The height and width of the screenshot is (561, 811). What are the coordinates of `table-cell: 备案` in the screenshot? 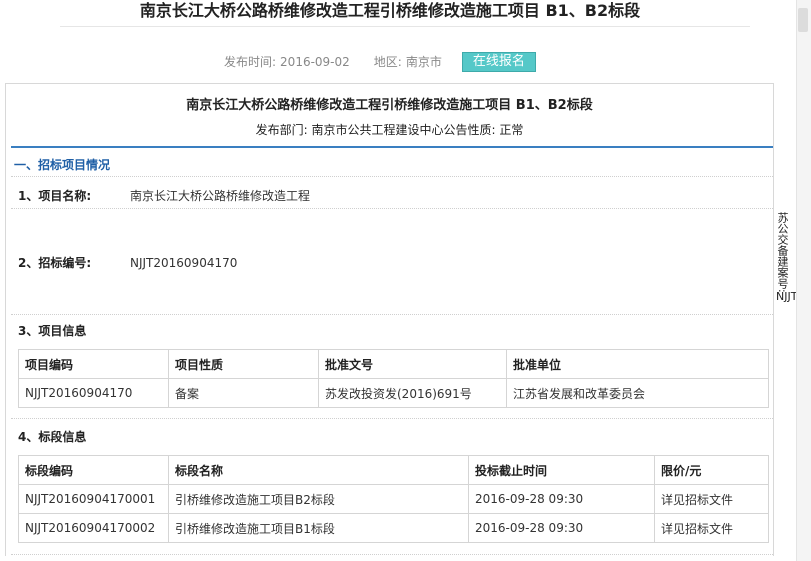 It's located at (243, 393).